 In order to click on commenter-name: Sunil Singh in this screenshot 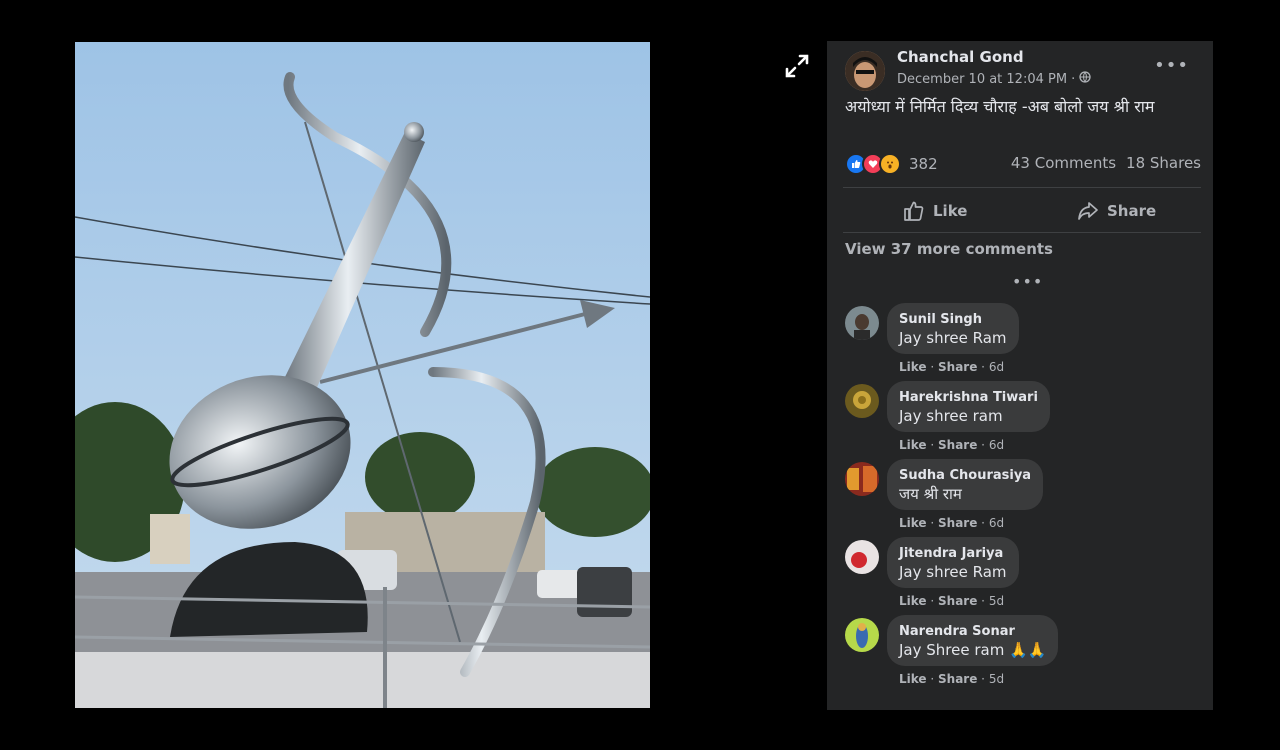, I will do `click(953, 319)`.